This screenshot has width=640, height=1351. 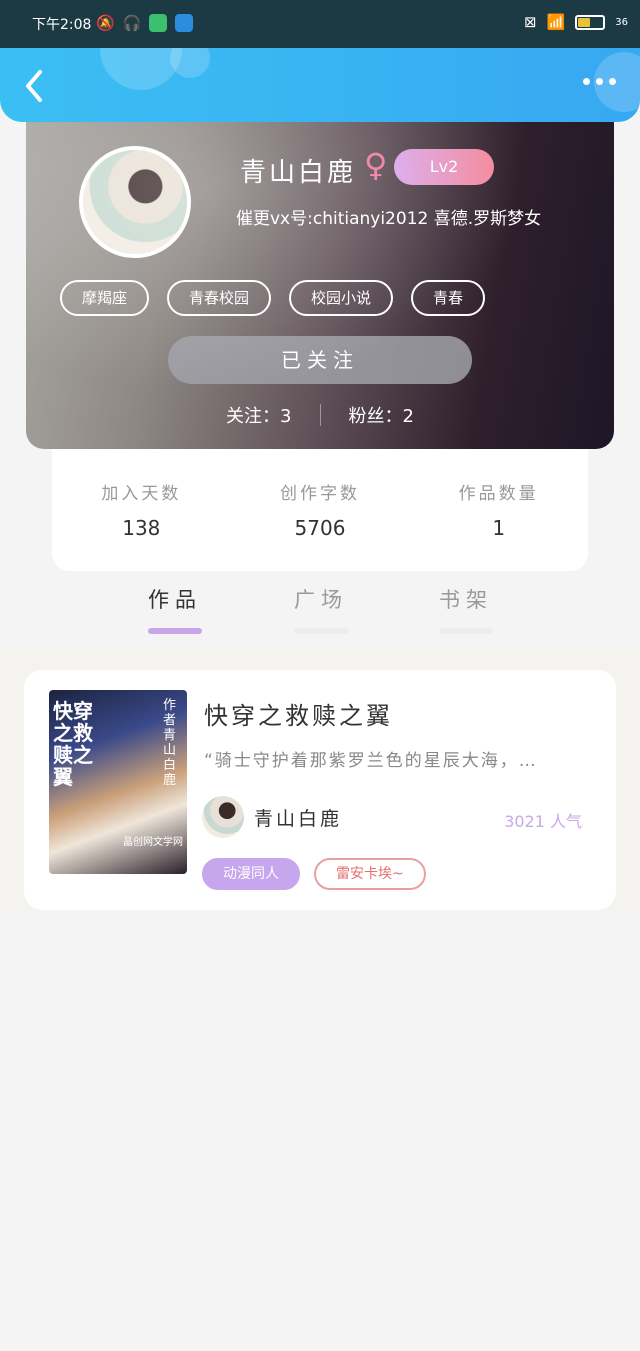 What do you see at coordinates (175, 600) in the screenshot?
I see `tab-label: 作品` at bounding box center [175, 600].